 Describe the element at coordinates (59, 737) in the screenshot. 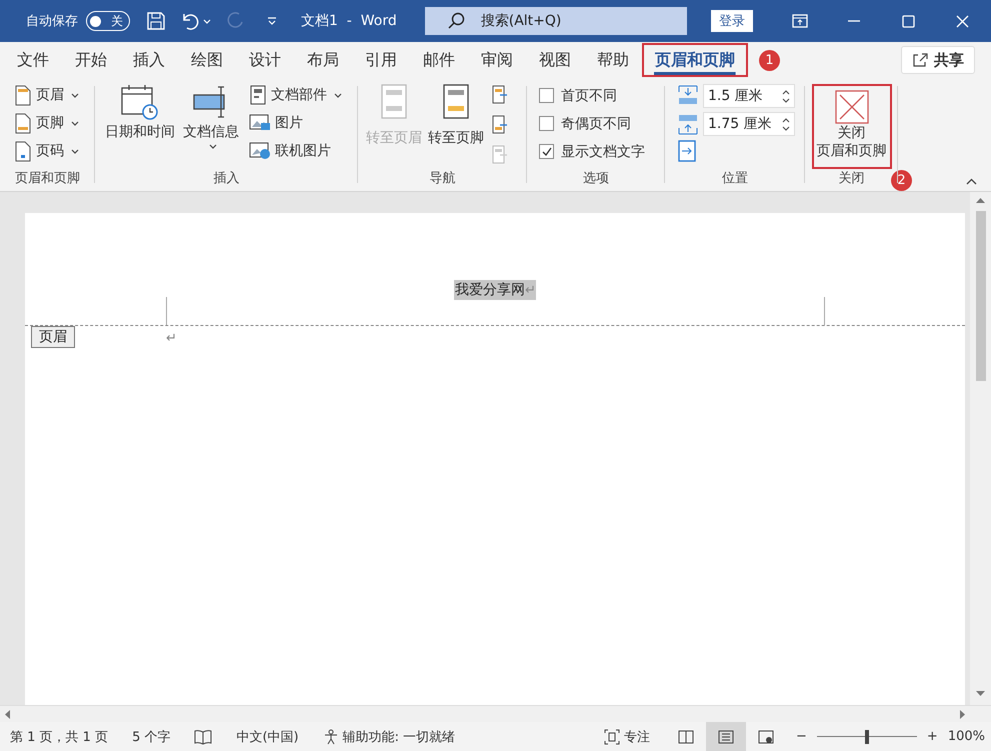

I see `page-count: 第 1 页，共 1 页` at that location.